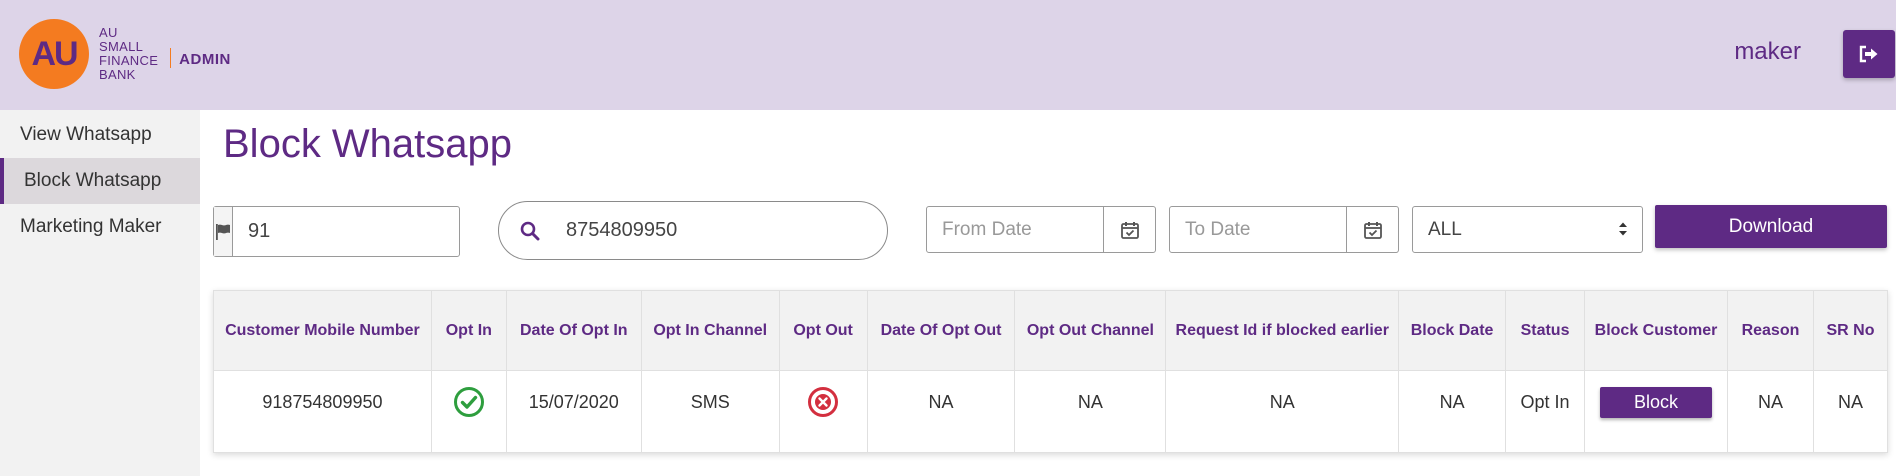 The width and height of the screenshot is (1896, 476). I want to click on from-date-input, so click(1015, 229).